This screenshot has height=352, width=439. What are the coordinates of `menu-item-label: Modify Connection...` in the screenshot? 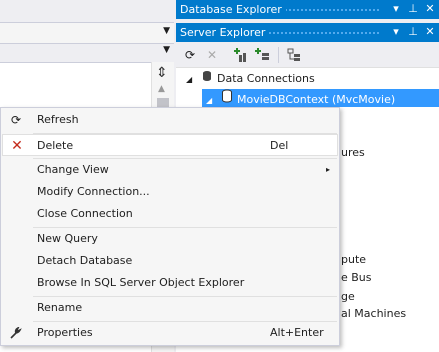 It's located at (93, 191).